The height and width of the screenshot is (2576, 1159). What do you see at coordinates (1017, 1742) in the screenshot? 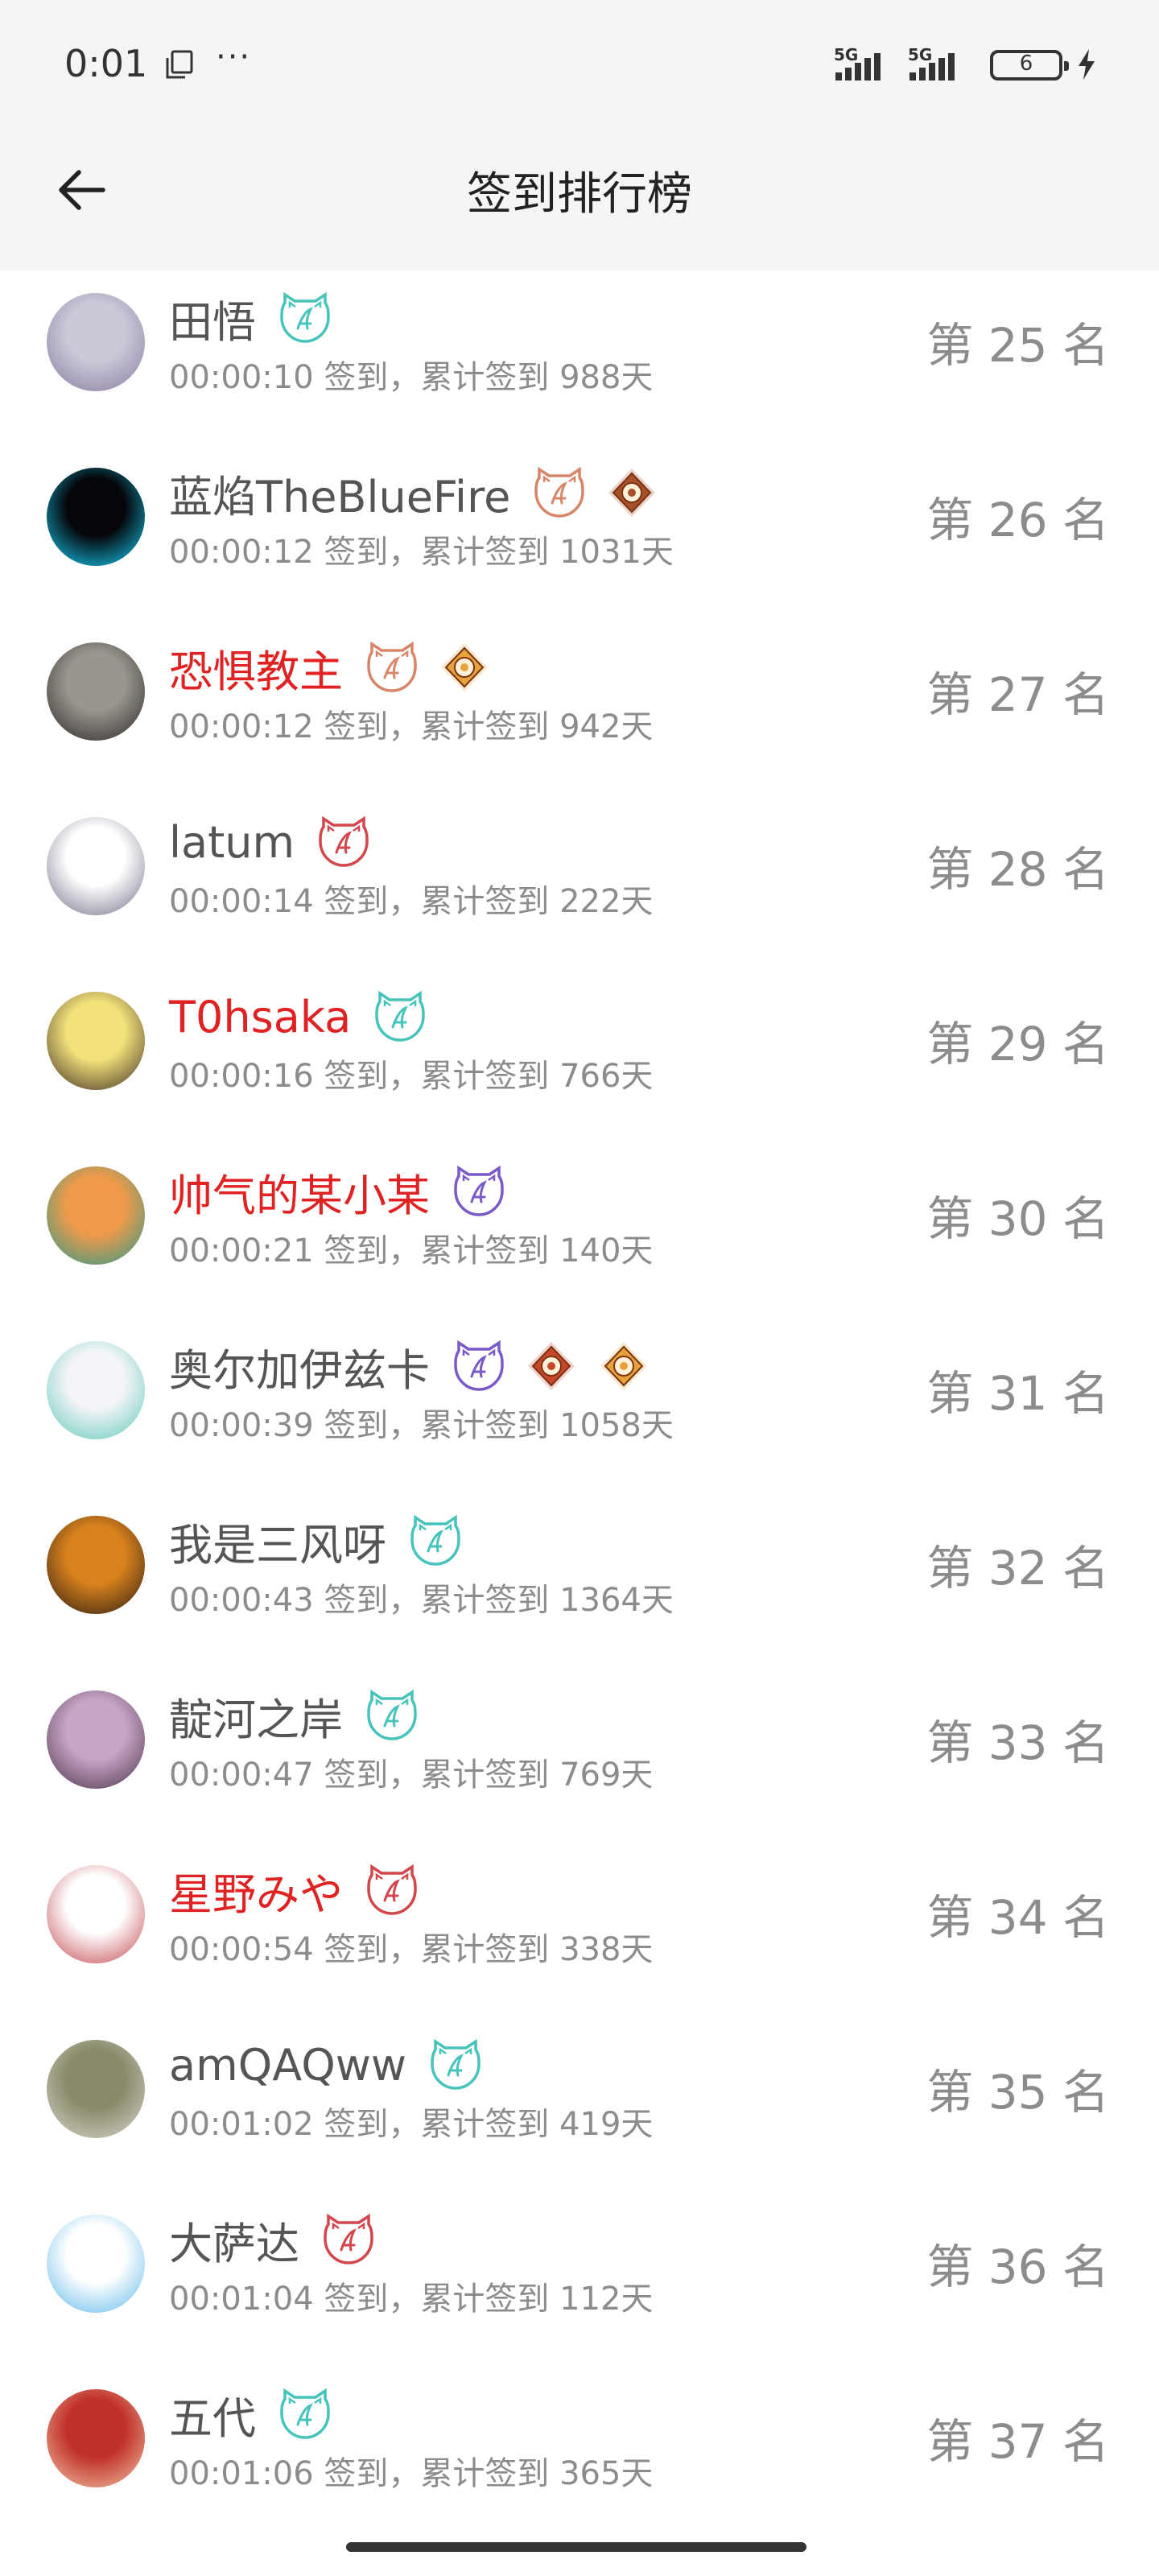
I see `rank-label: 第 33 名` at bounding box center [1017, 1742].